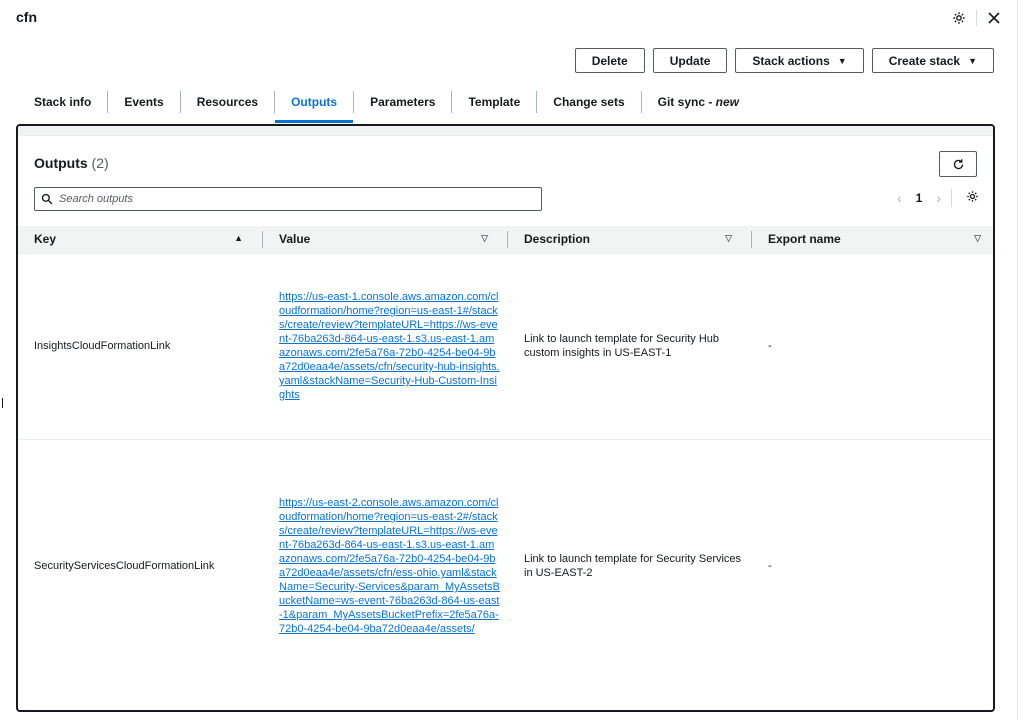  What do you see at coordinates (140, 345) in the screenshot?
I see `output-key: InsightsCloudFormationLink` at bounding box center [140, 345].